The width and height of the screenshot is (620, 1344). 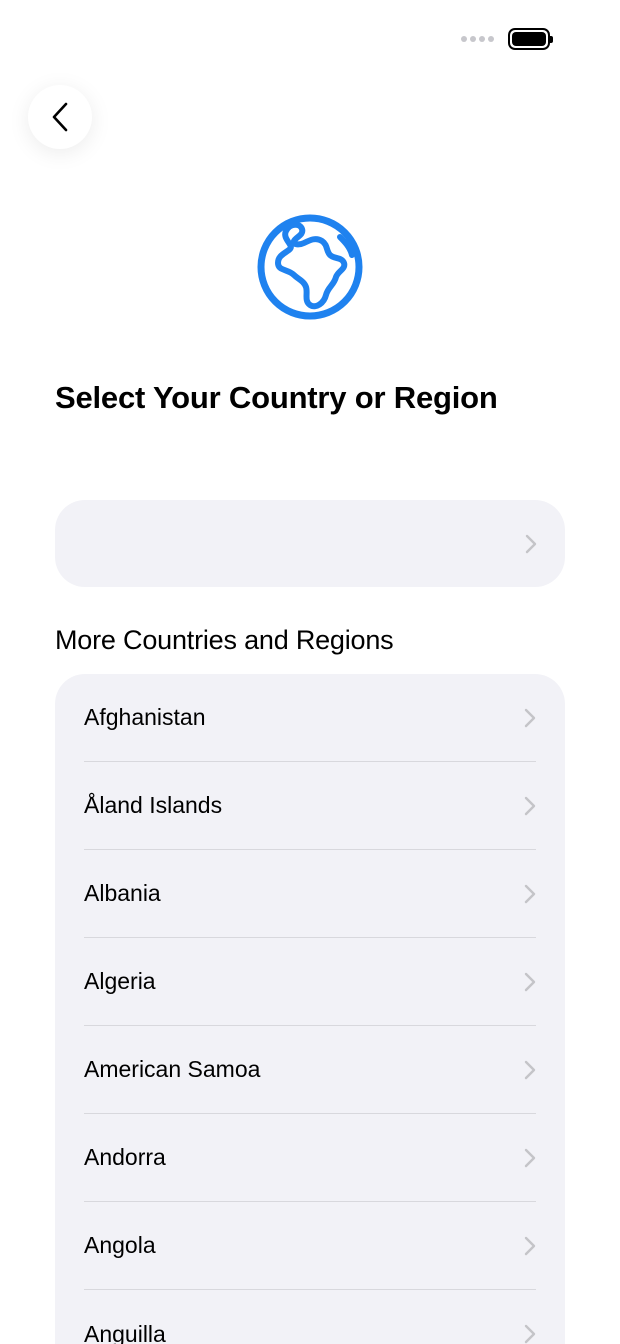 I want to click on status-bar, so click(x=507, y=39).